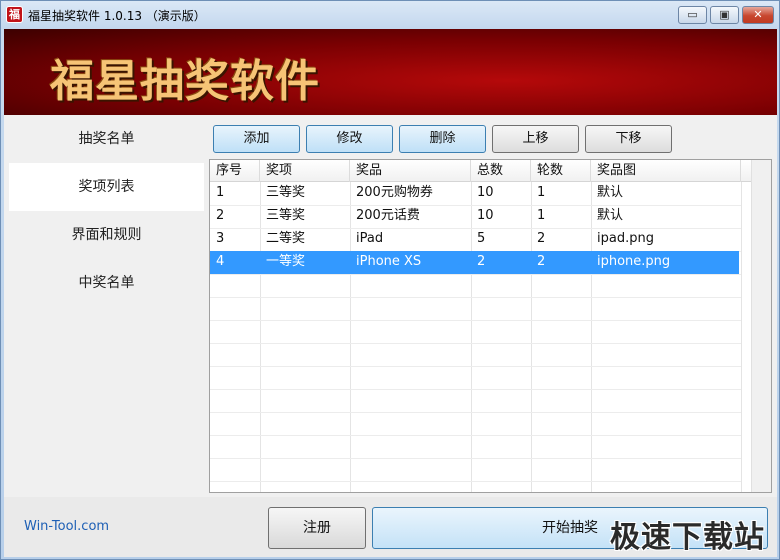 The width and height of the screenshot is (780, 560). What do you see at coordinates (474, 262) in the screenshot?
I see `table-row-selected: 4 一等奖 iPhone XS 2 2 iphone.png` at bounding box center [474, 262].